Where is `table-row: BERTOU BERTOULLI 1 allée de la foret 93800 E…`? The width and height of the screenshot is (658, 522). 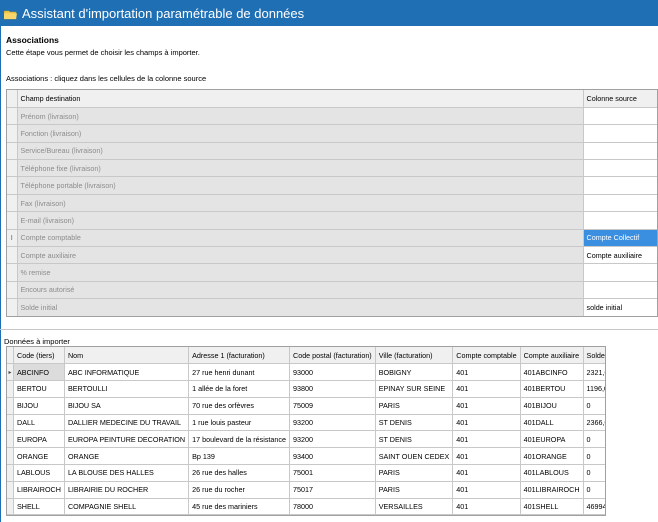 table-row: BERTOU BERTOULLI 1 allée de la foret 93800 E… is located at coordinates (306, 389).